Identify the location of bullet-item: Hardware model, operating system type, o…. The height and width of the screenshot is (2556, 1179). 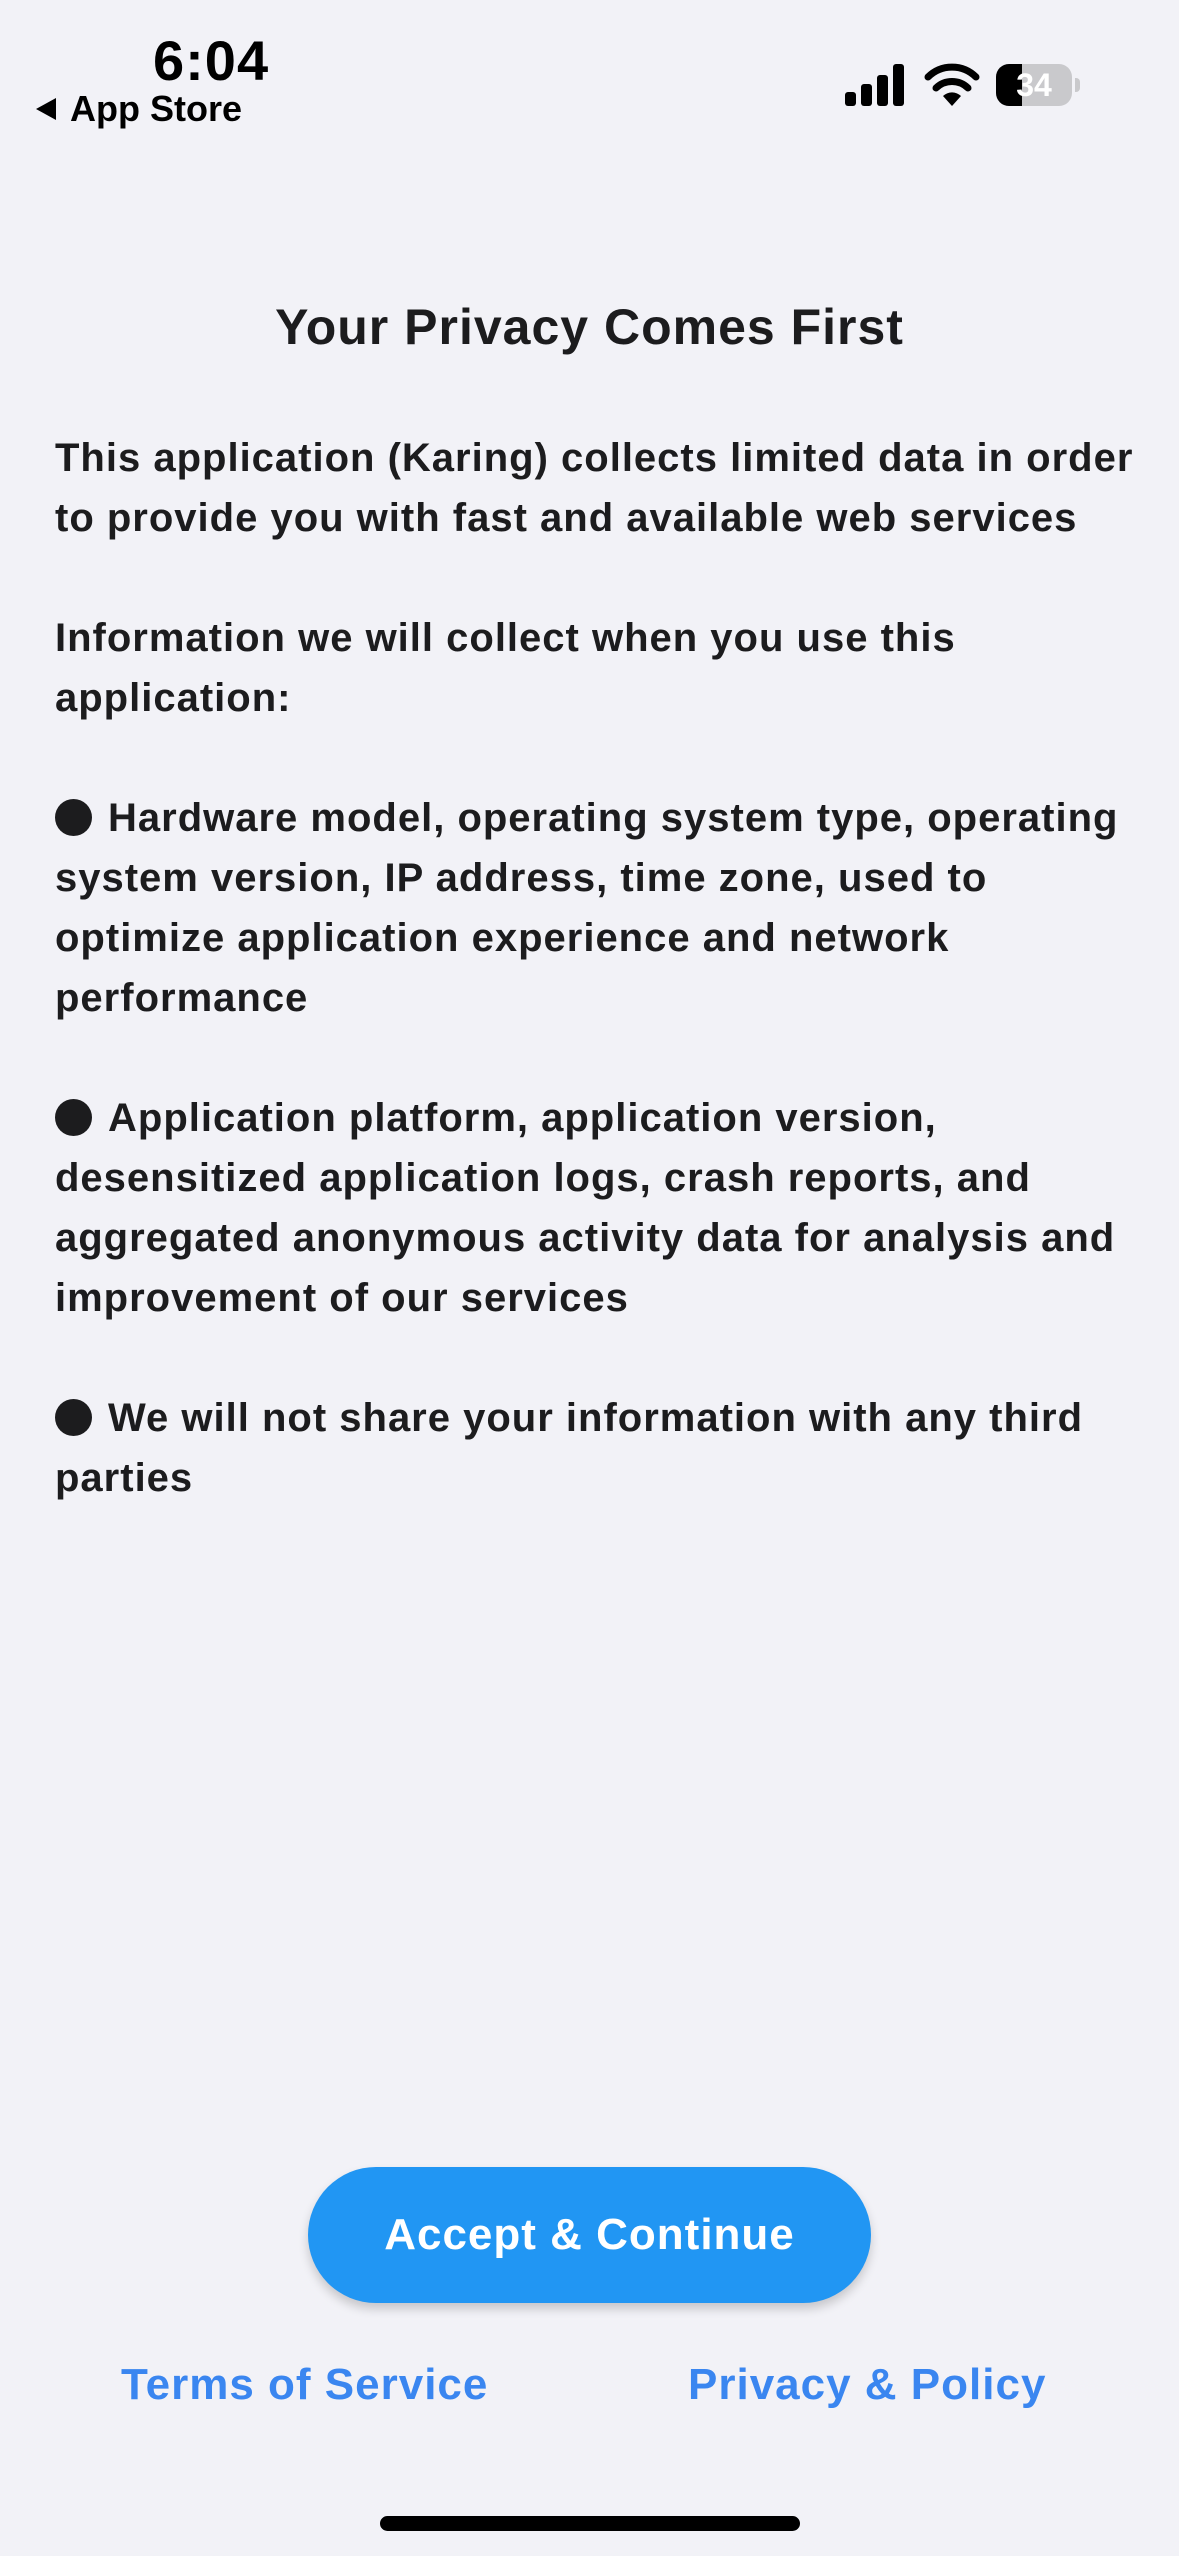
(600, 908).